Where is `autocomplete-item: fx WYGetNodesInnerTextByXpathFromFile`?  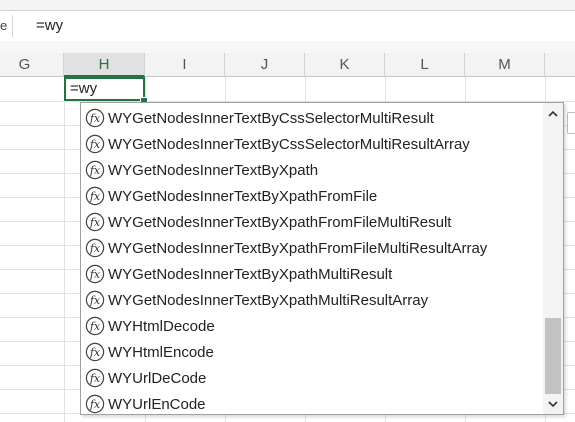 autocomplete-item: fx WYGetNodesInnerTextByXpathFromFile is located at coordinates (311, 196).